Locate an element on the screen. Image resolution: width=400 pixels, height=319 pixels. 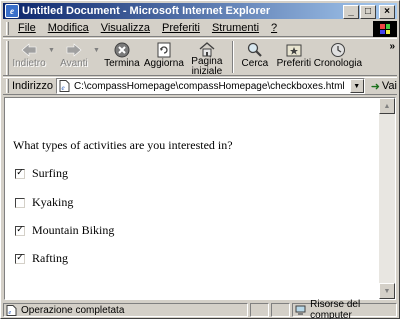
security-zone-panel: Risorse del computer is located at coordinates (344, 309).